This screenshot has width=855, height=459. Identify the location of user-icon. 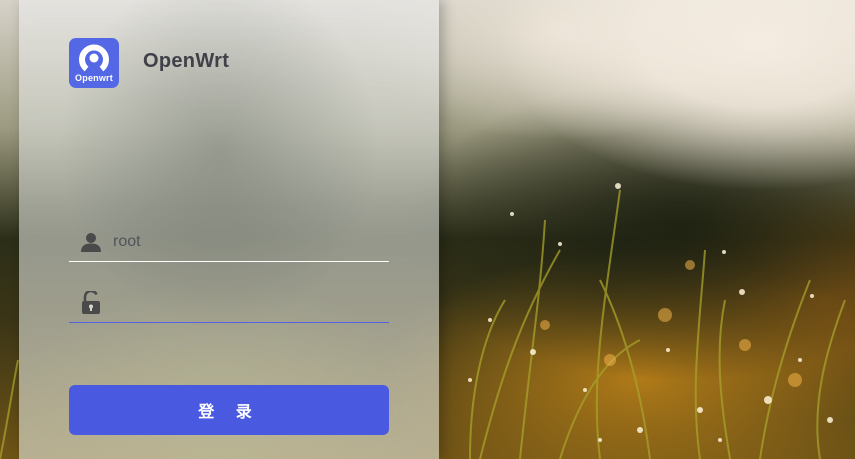
(91, 242).